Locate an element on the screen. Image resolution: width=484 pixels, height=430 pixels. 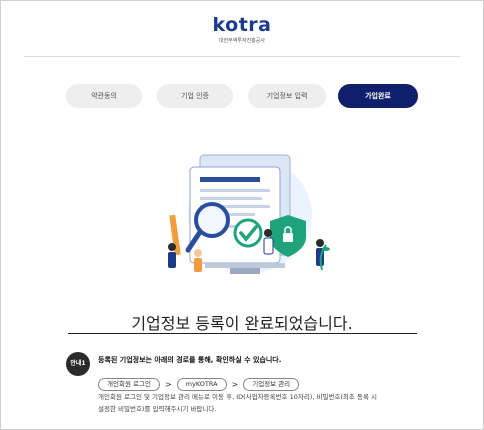
logo-subtitle: 대한무역투자진흥공사 is located at coordinates (241, 41).